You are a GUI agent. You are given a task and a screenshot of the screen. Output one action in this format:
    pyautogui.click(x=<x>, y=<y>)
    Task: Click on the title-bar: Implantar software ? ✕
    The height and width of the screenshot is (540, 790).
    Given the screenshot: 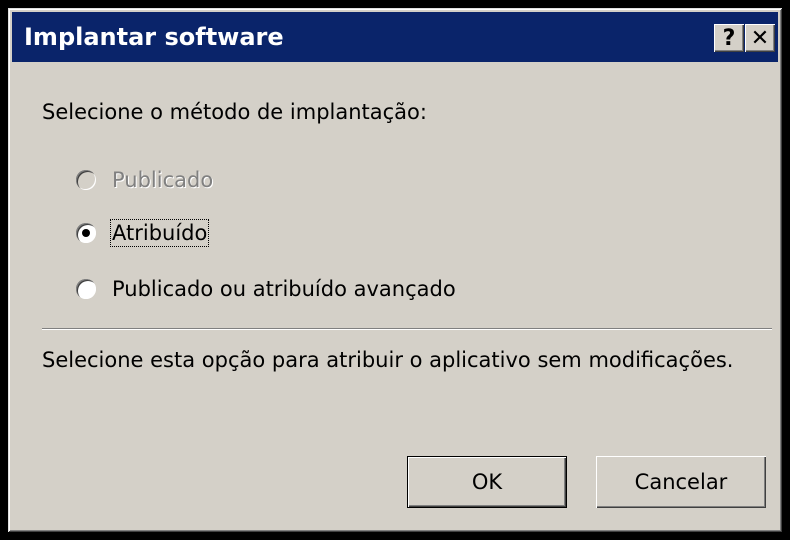 What is the action you would take?
    pyautogui.click(x=395, y=37)
    